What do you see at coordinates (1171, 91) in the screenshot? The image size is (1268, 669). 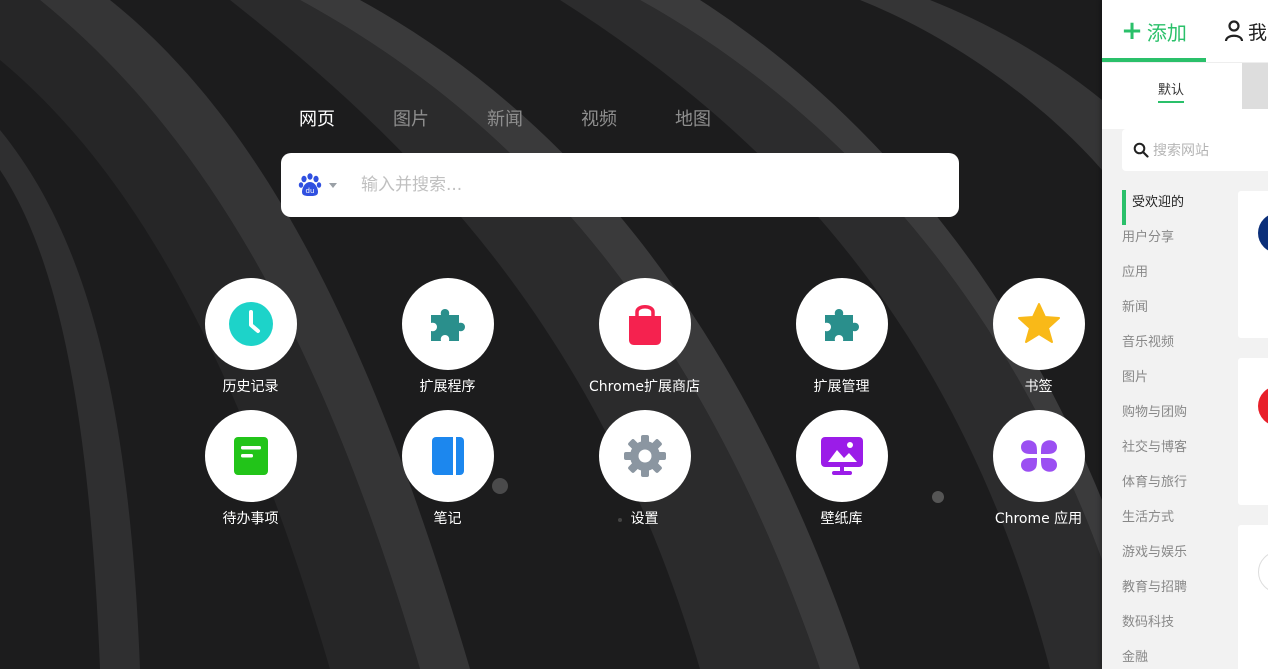 I see `subtab-default: 默认` at bounding box center [1171, 91].